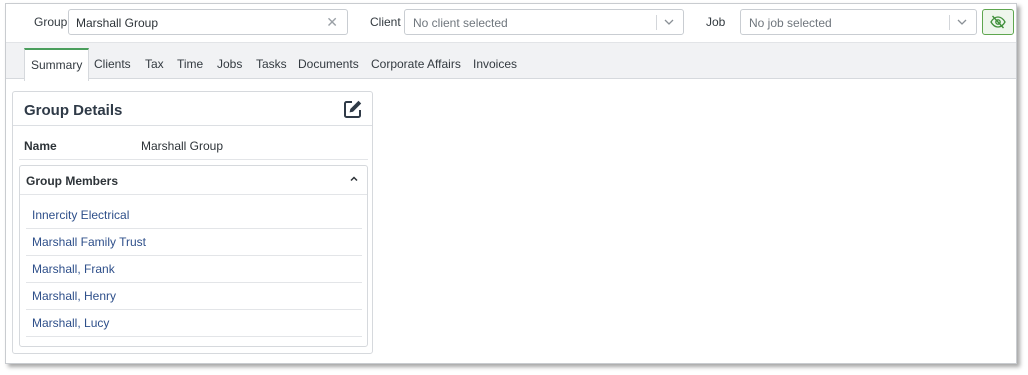 The height and width of the screenshot is (375, 1028). I want to click on member-link: Marshall, Henry, so click(194, 296).